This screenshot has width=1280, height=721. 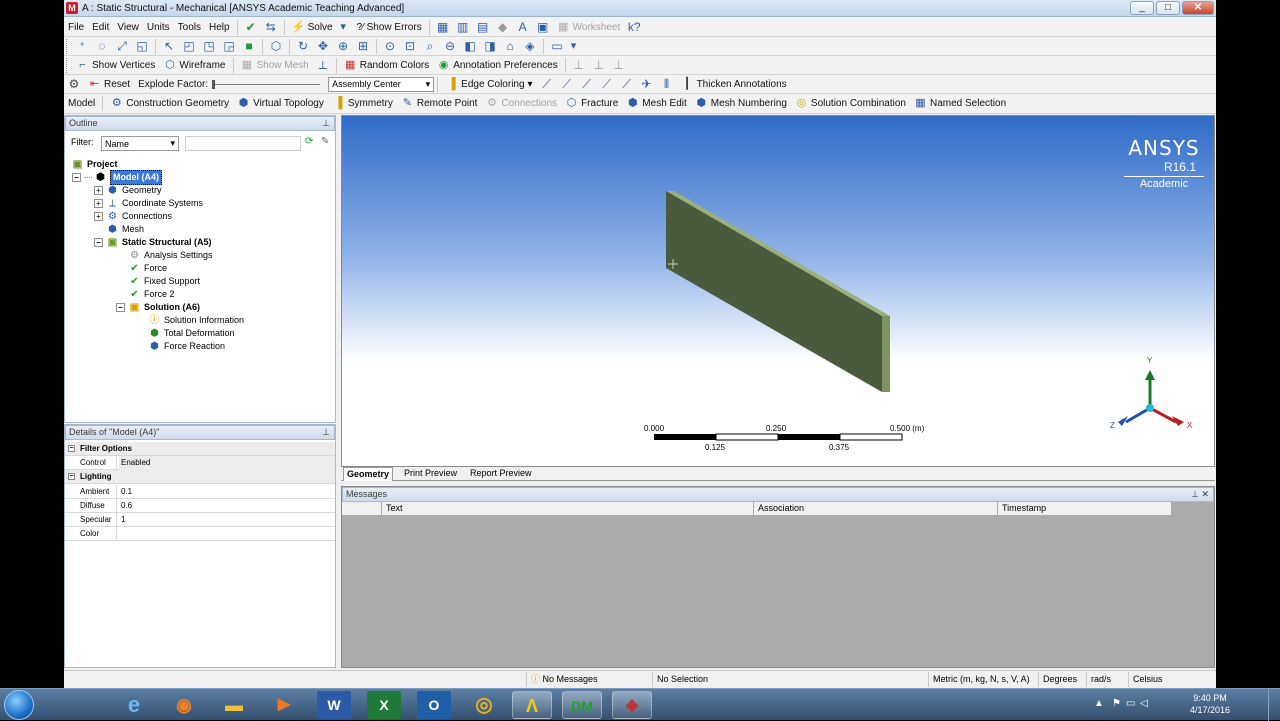 I want to click on menu-view: View, so click(x=128, y=27).